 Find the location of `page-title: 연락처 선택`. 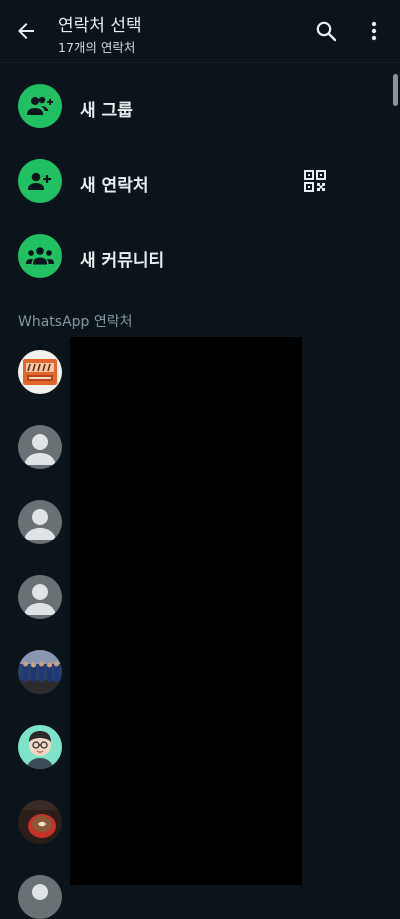

page-title: 연락처 선택 is located at coordinates (100, 26).